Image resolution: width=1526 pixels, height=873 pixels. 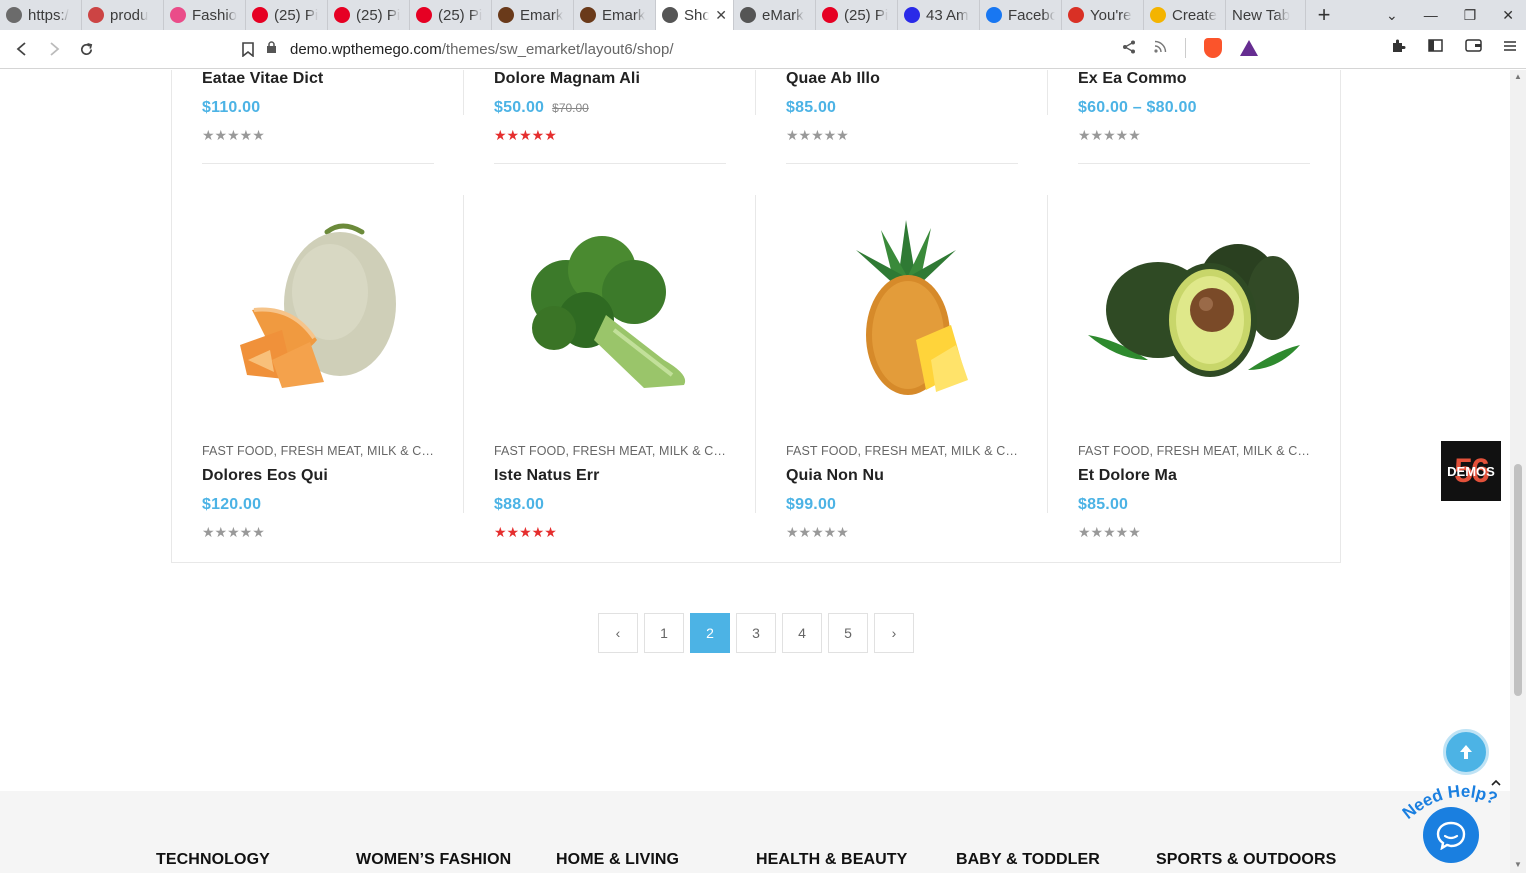 I want to click on tab-title: Facebo, so click(x=1031, y=15).